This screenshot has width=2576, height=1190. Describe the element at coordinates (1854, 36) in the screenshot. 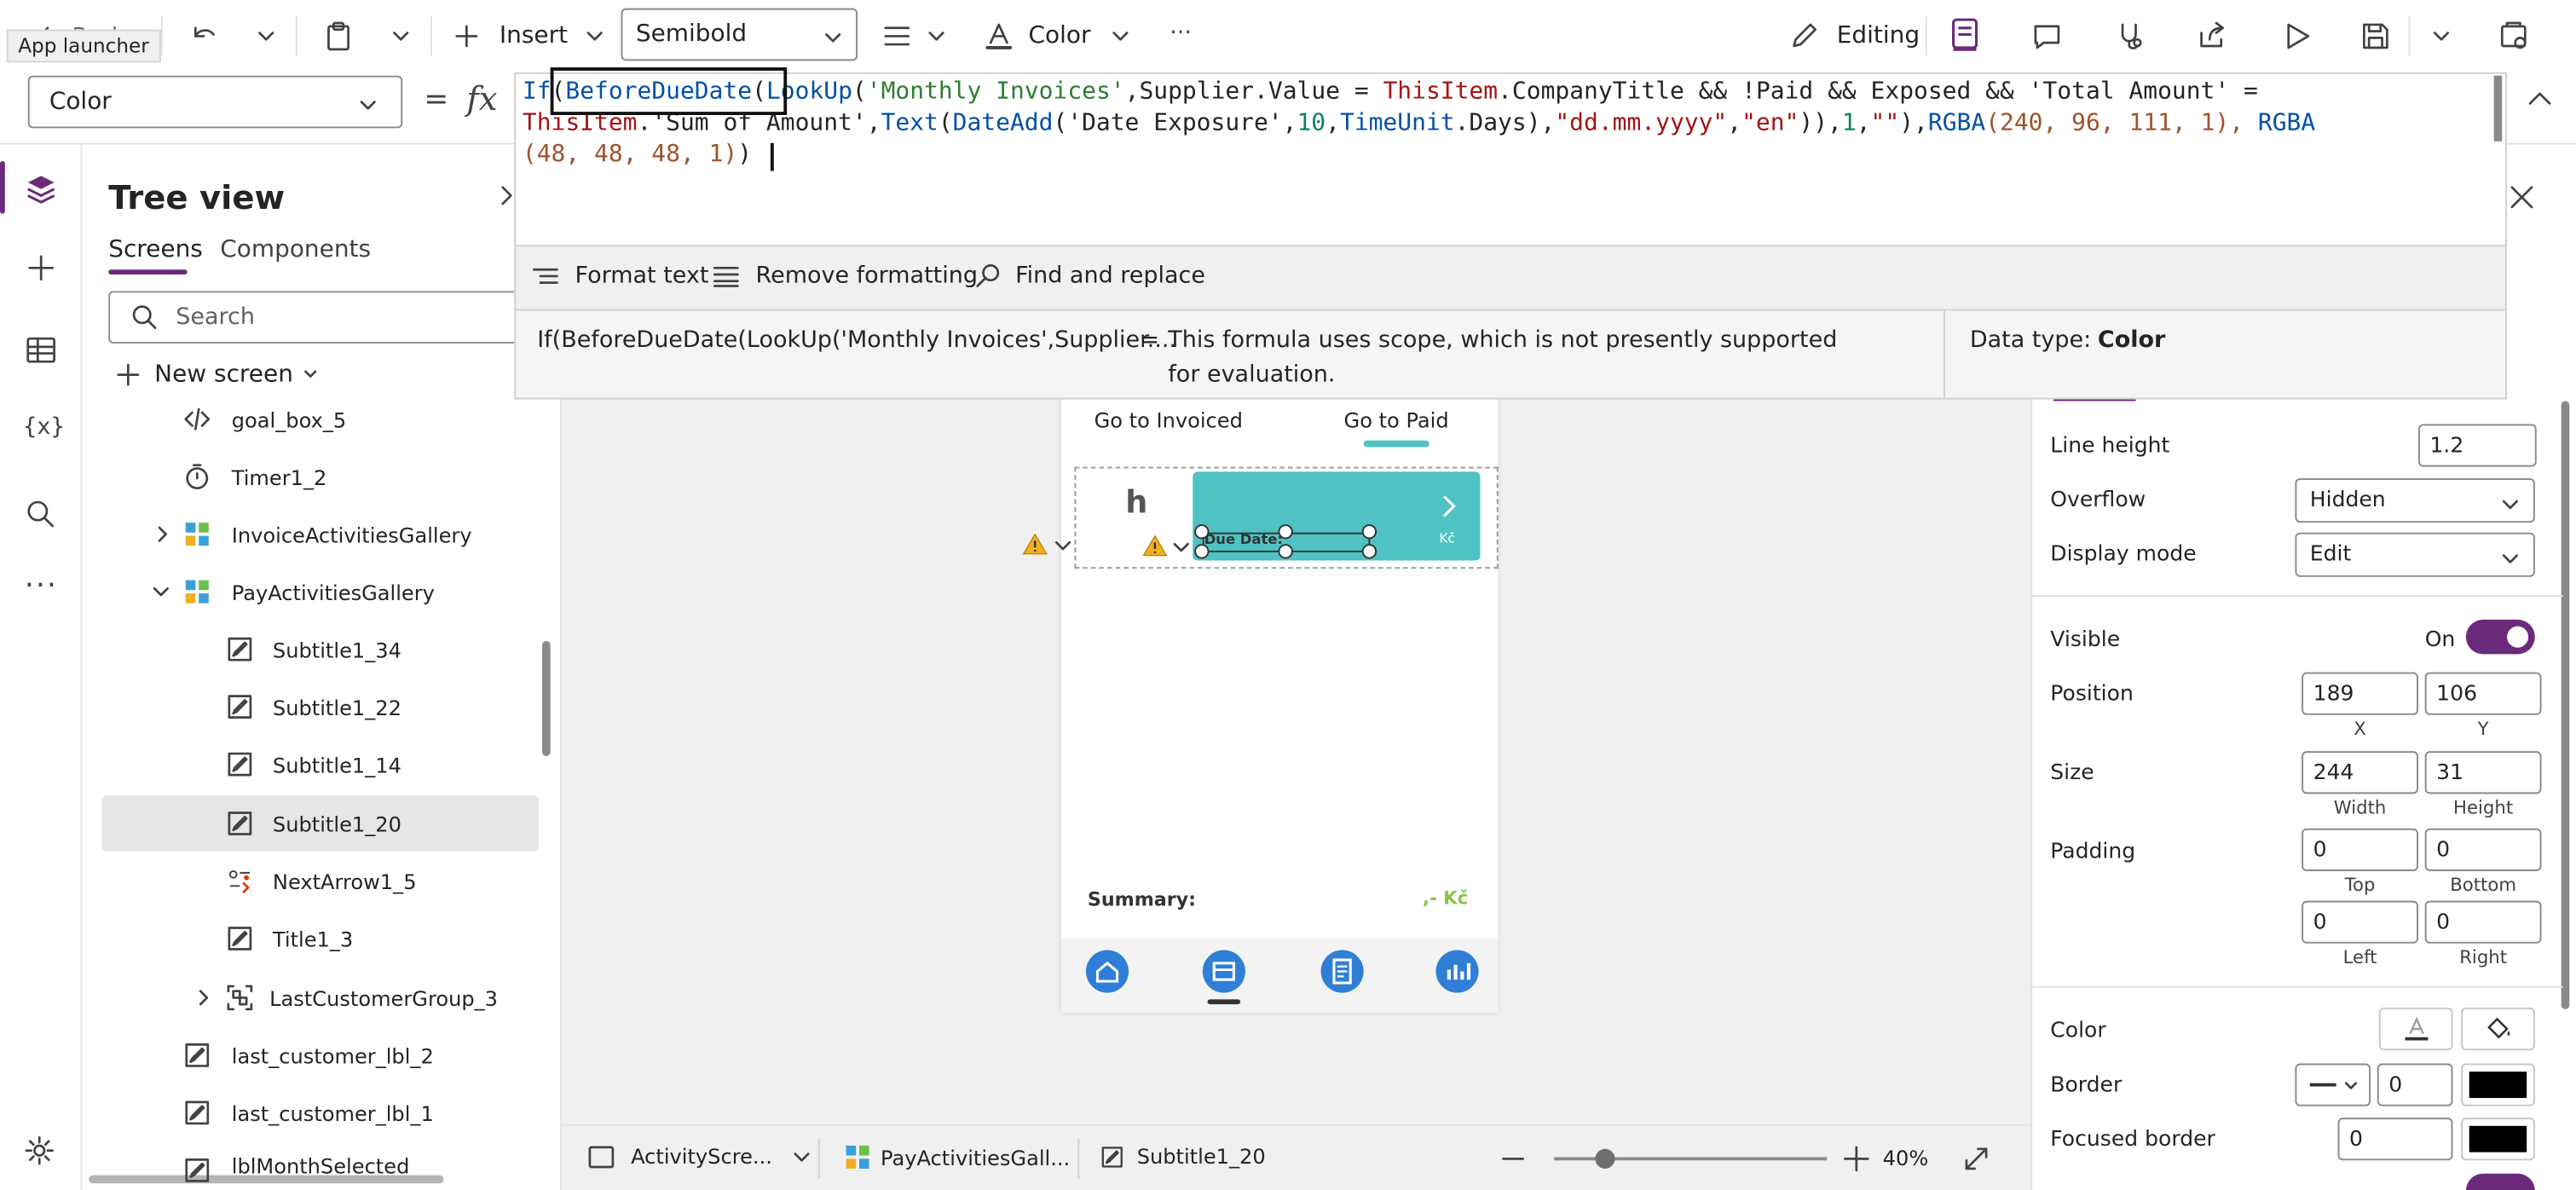

I see `editing-mode-button: Editing` at that location.